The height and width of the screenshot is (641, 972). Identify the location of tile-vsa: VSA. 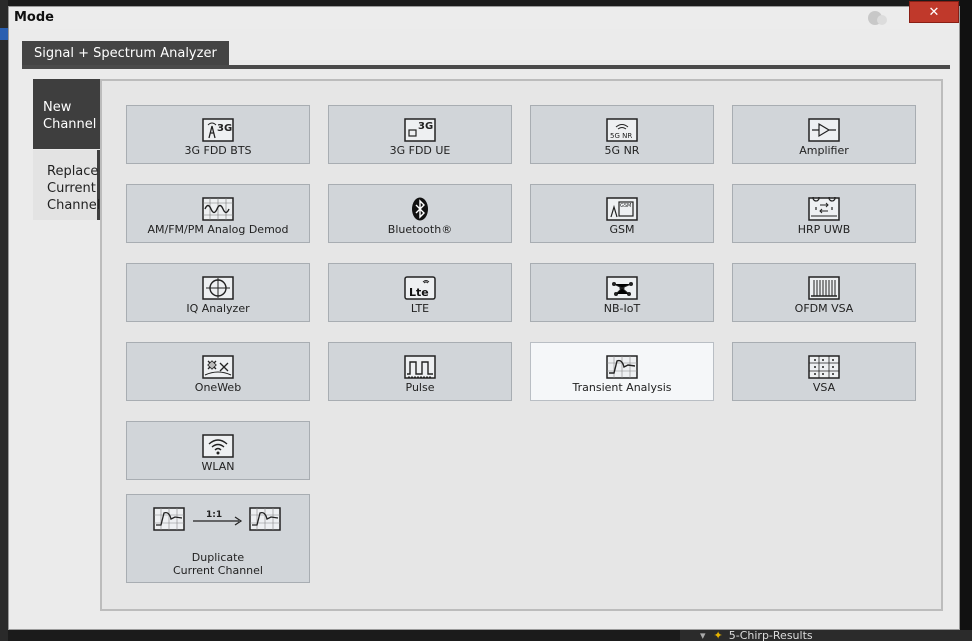
(824, 371).